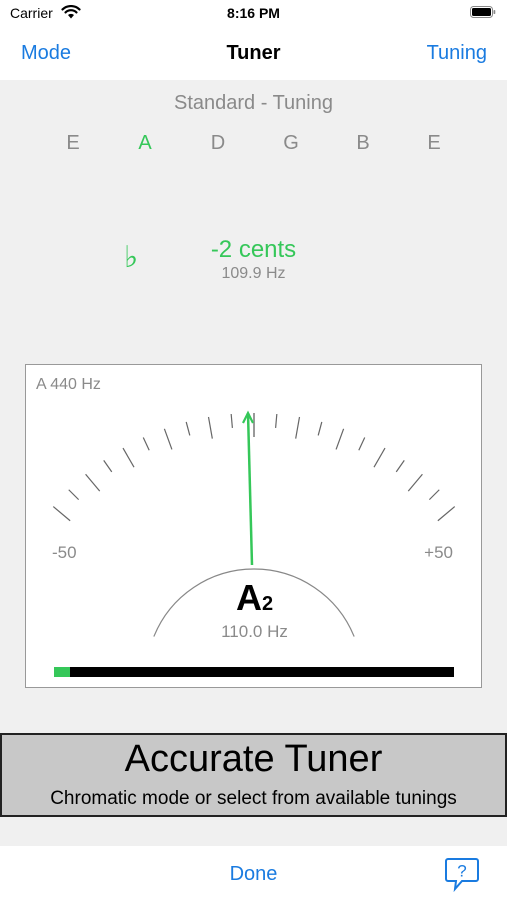  What do you see at coordinates (434, 143) in the screenshot?
I see `string-6: E` at bounding box center [434, 143].